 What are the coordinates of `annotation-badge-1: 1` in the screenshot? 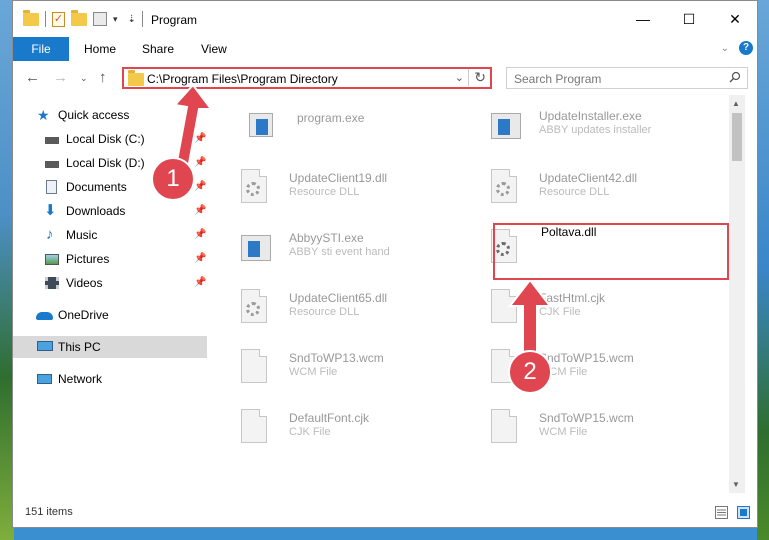 It's located at (173, 179).